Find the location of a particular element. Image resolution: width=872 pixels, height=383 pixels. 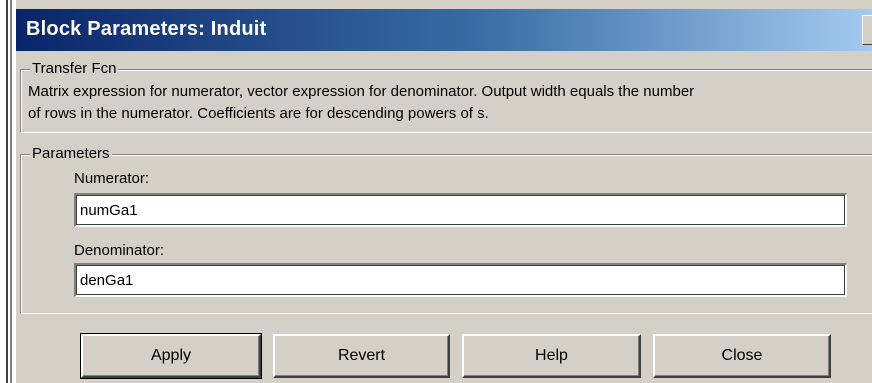

numerator-field is located at coordinates (460, 210).